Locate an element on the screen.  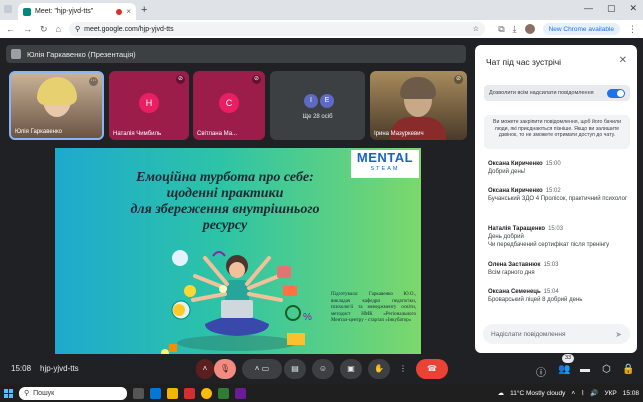
network-icon: ⌇ is located at coordinates (582, 393).